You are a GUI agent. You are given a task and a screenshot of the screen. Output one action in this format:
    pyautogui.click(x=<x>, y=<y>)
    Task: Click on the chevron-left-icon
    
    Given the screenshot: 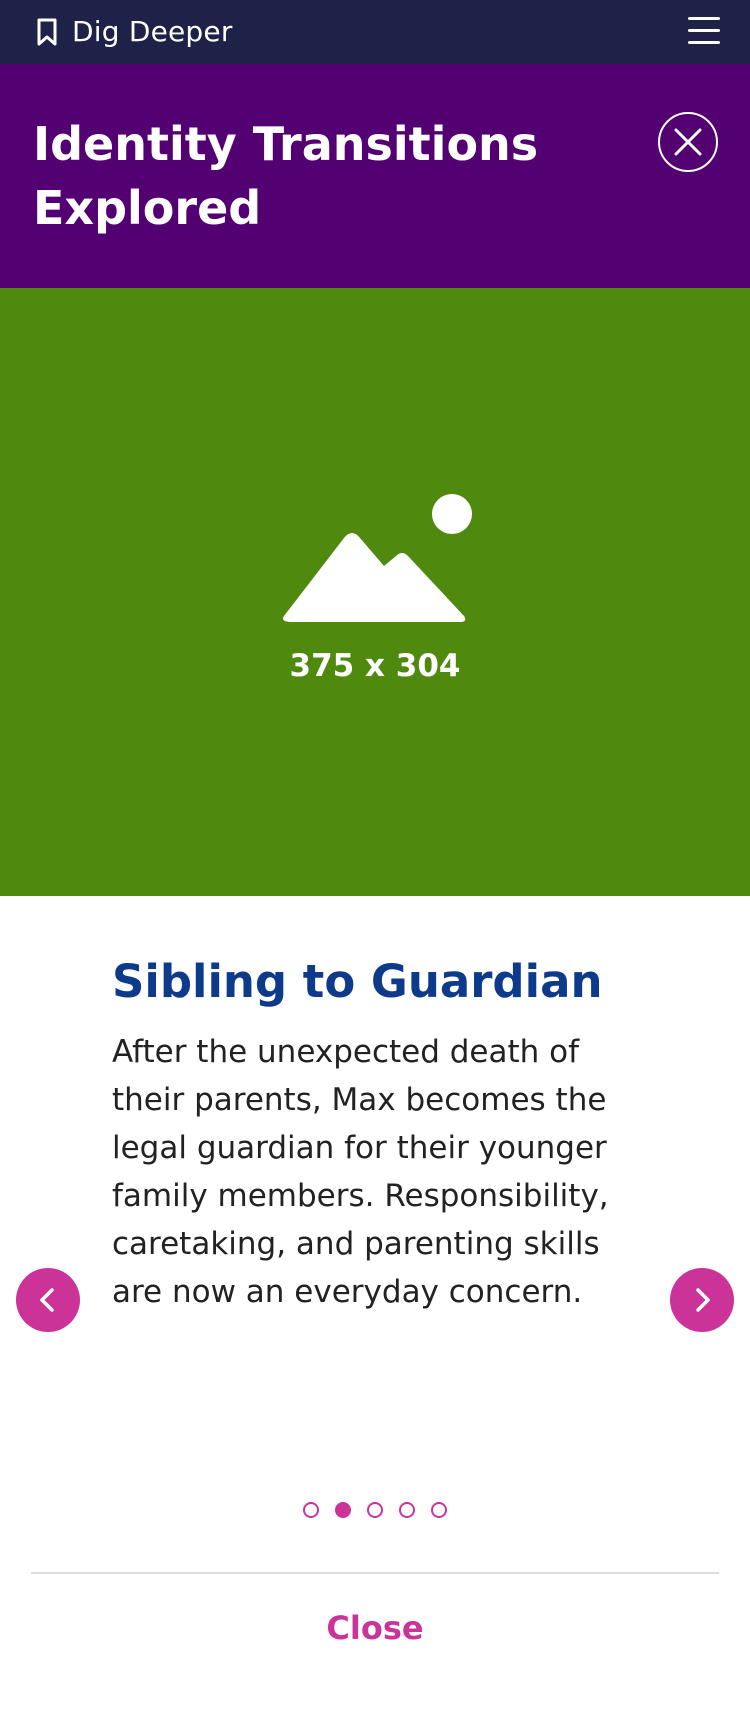 What is the action you would take?
    pyautogui.click(x=47, y=1300)
    